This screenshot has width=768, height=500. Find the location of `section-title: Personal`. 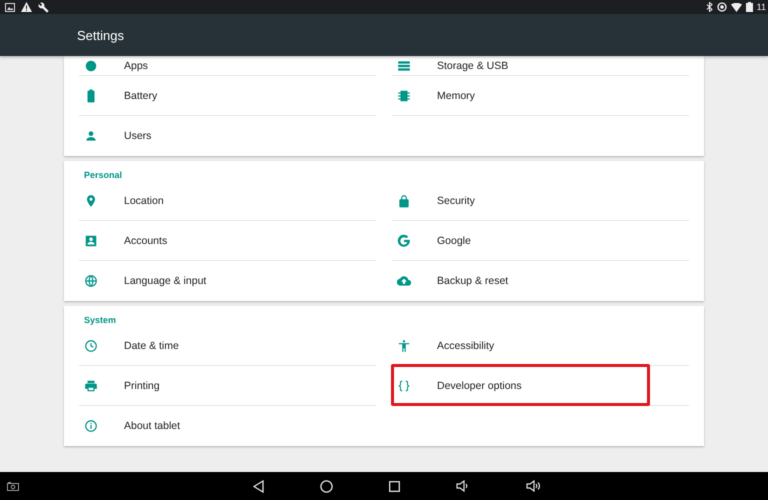

section-title: Personal is located at coordinates (102, 175).